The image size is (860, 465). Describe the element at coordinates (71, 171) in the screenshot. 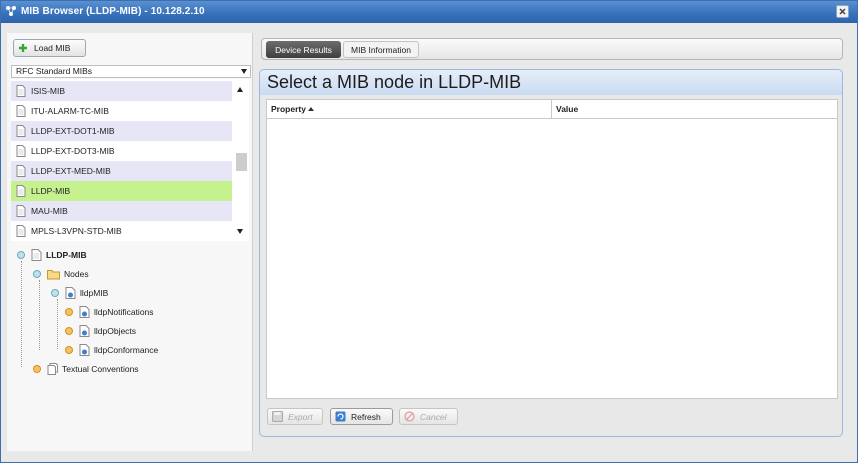

I see `list-item-label: LLDP-EXT-MED-MIB` at that location.